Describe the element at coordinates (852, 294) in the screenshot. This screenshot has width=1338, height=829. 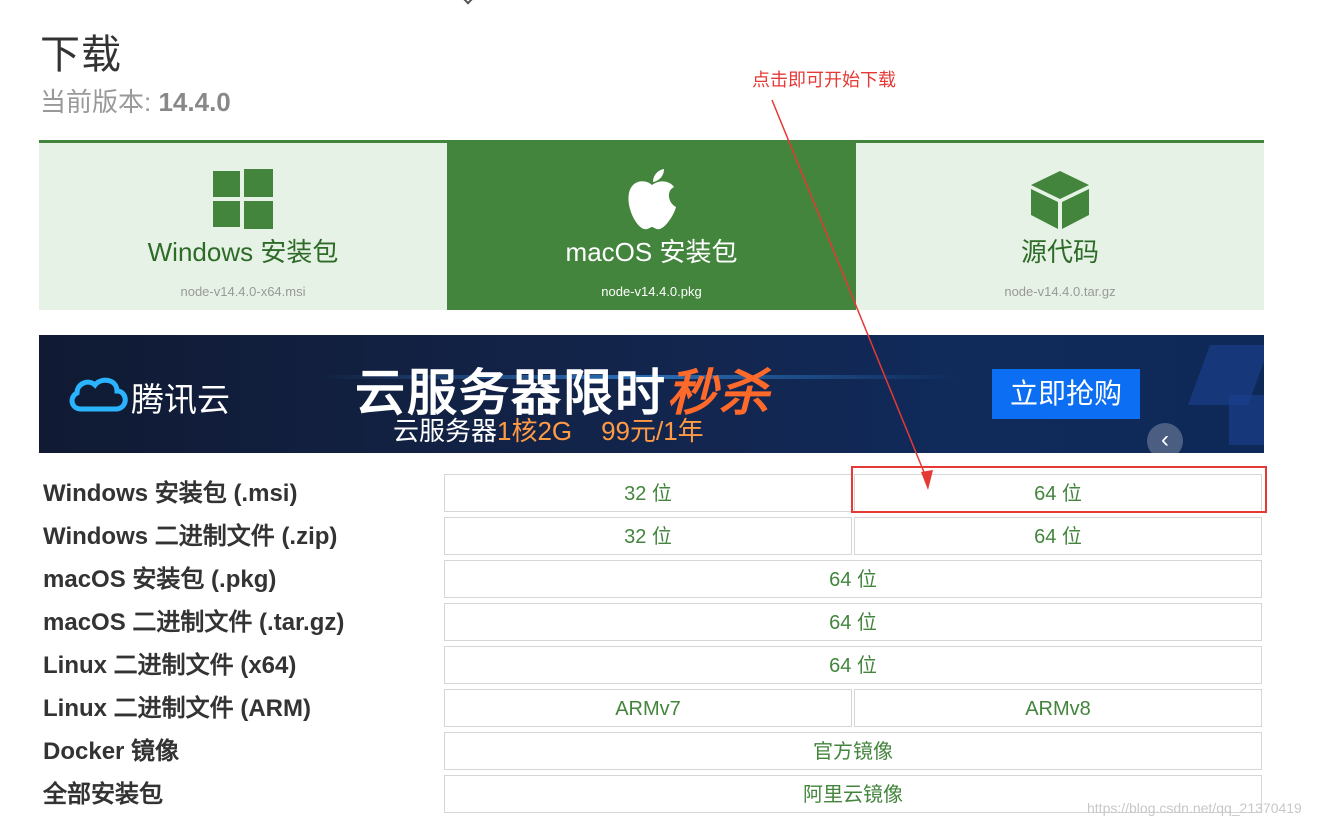
I see `annotation-arrow-icon` at that location.